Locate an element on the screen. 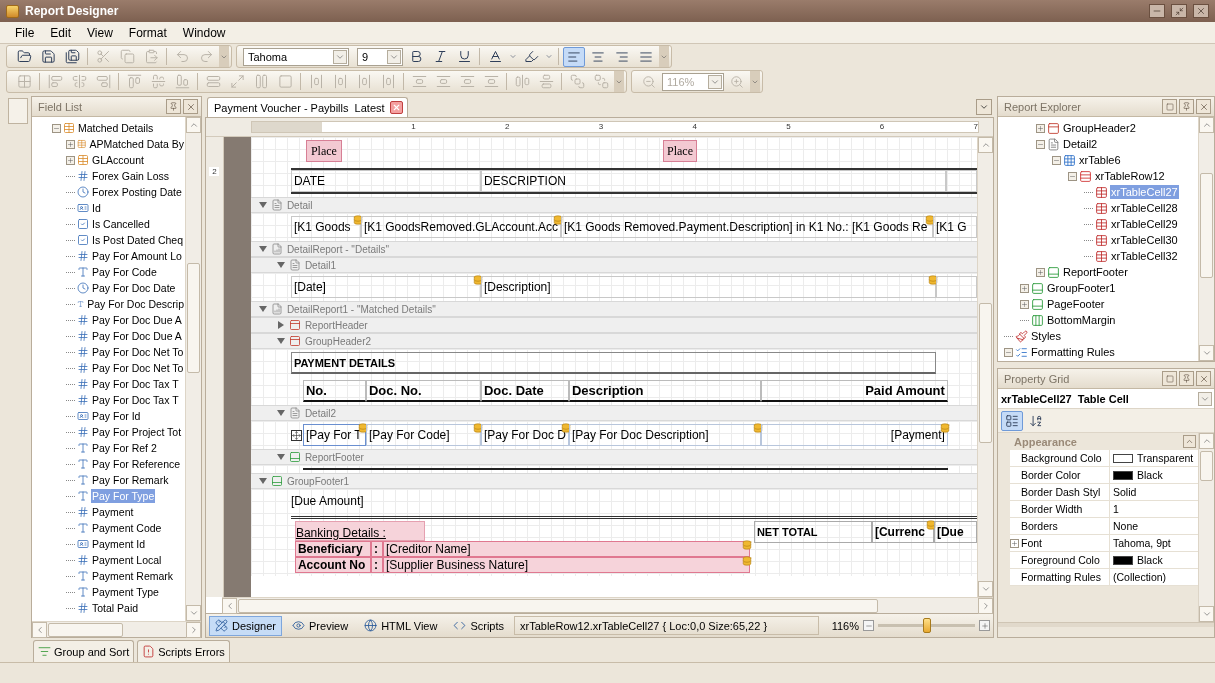  field-item: GLAccount is located at coordinates (118, 160).